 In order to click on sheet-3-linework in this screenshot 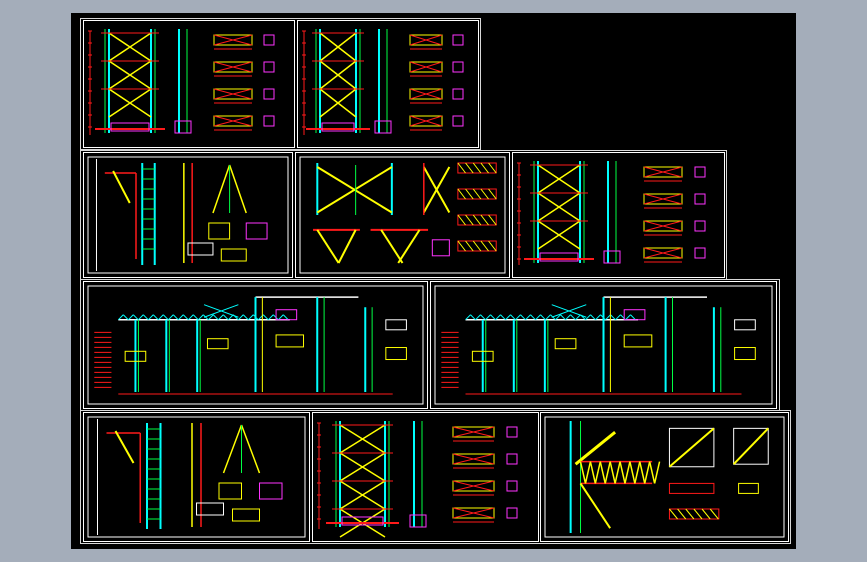, I will do `click(188, 215)`.